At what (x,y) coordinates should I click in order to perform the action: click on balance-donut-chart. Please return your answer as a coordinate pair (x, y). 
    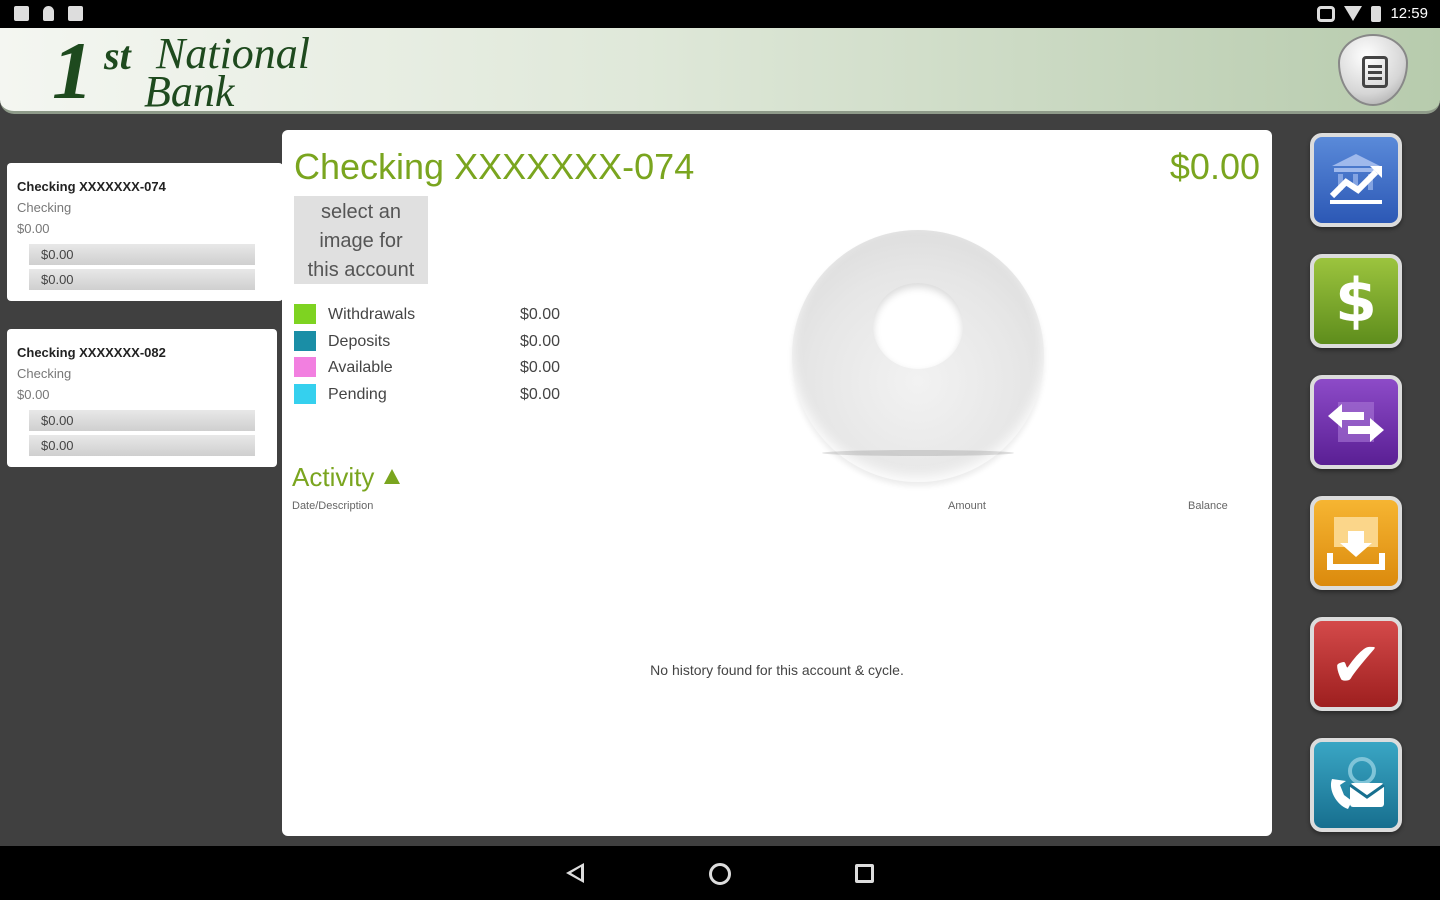
    Looking at the image, I should click on (918, 356).